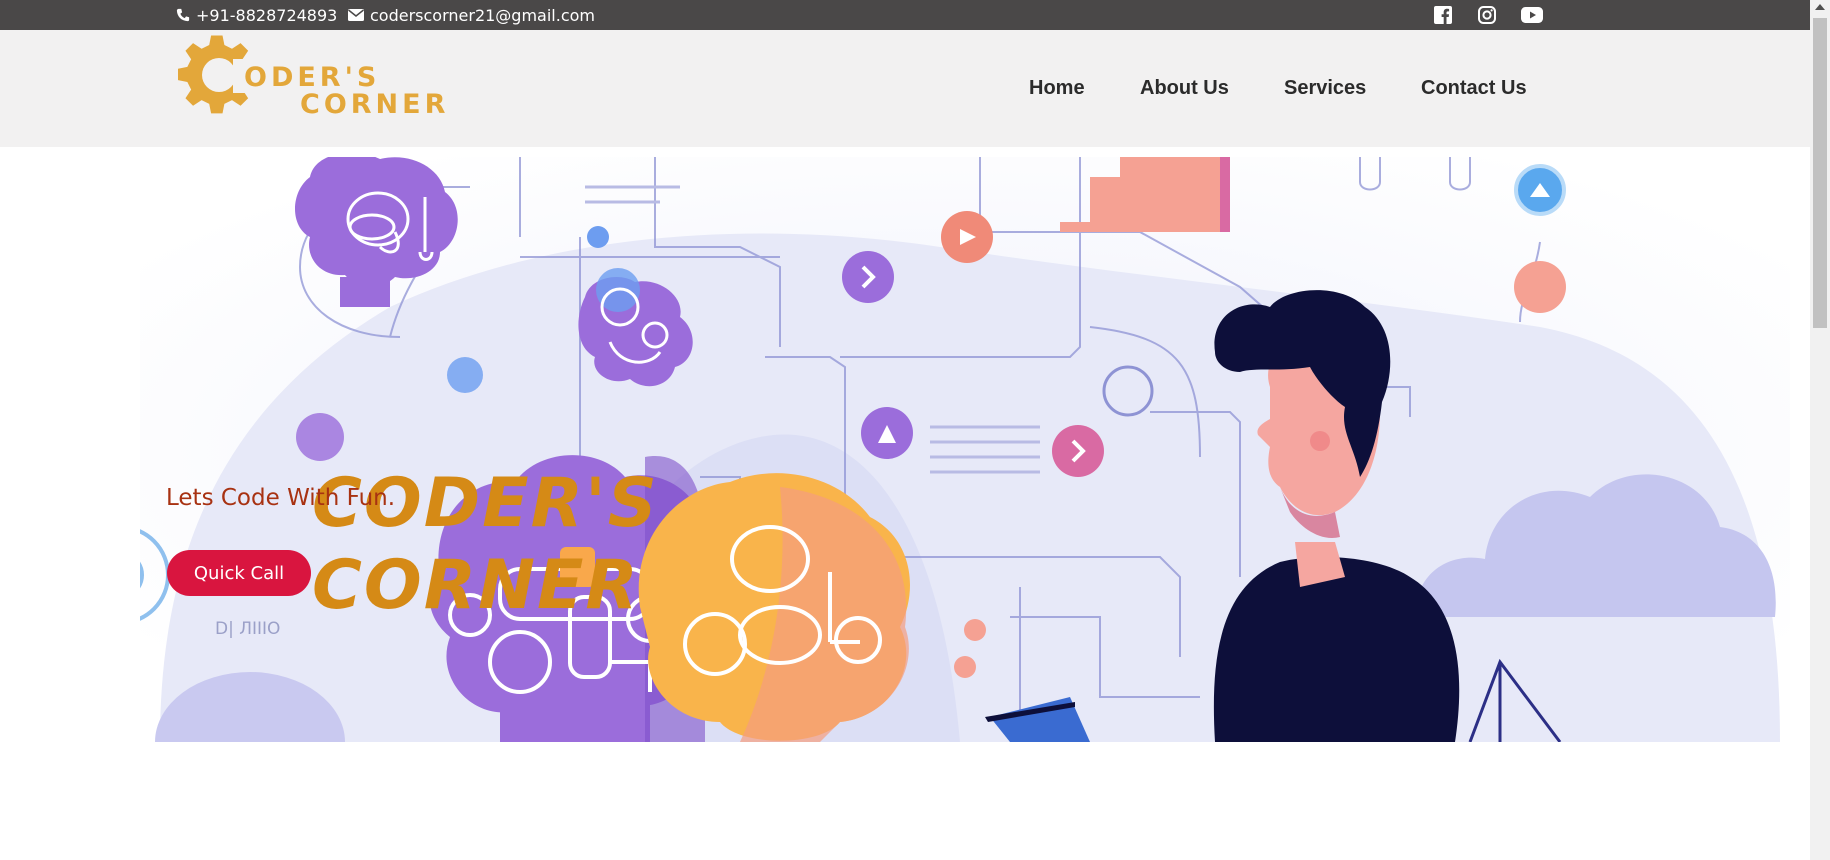  Describe the element at coordinates (239, 573) in the screenshot. I see `quick-call-button: Quick Call` at that location.